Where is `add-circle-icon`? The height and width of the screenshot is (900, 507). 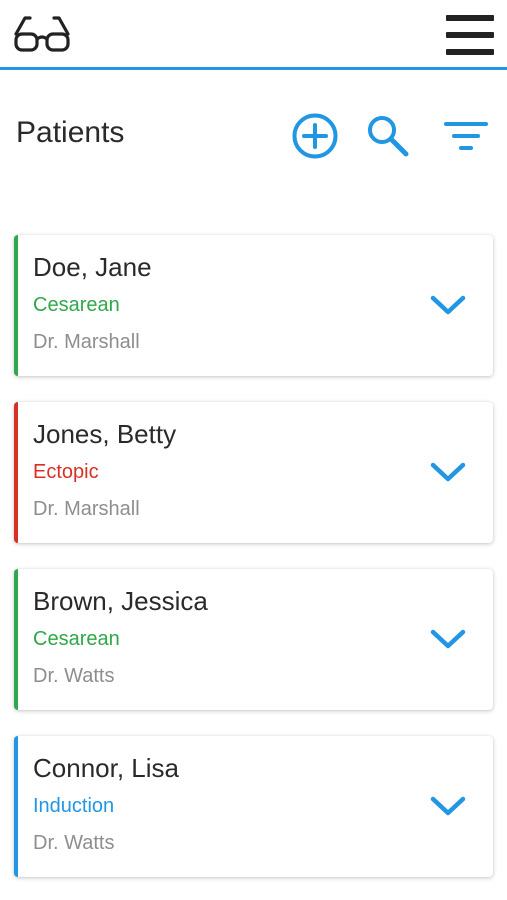
add-circle-icon is located at coordinates (315, 136).